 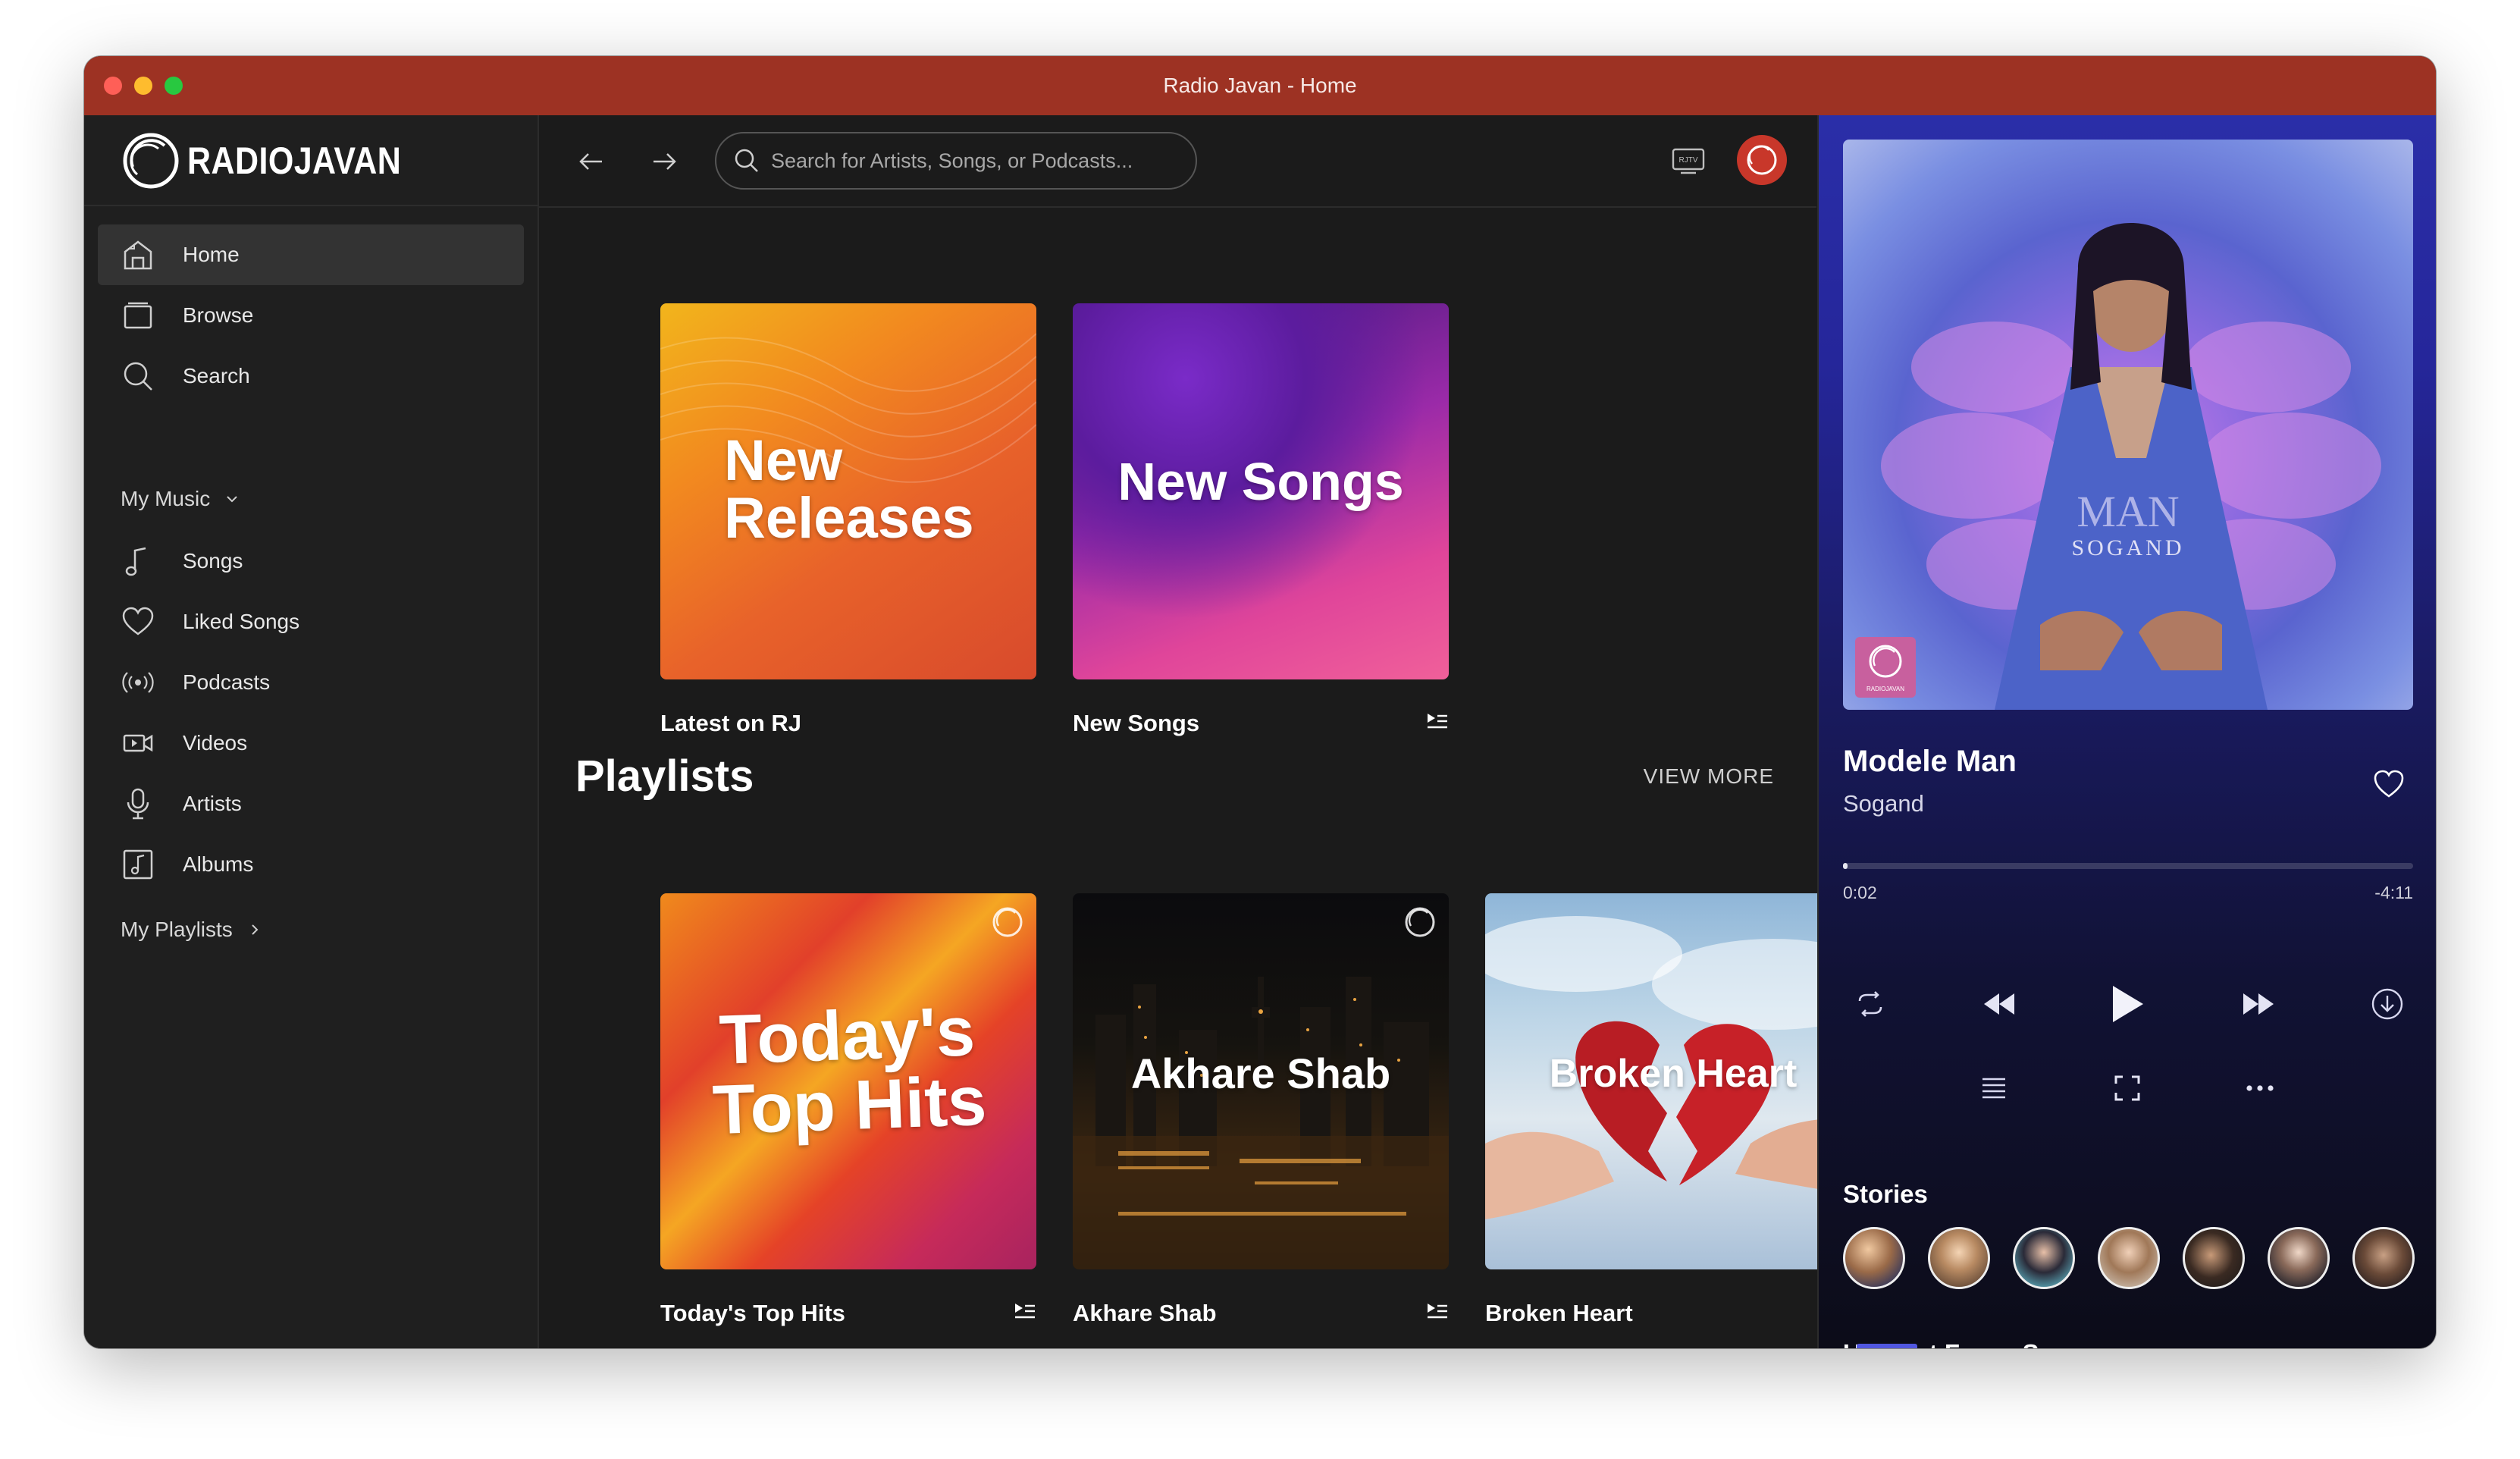 I want to click on download-icon, so click(x=2387, y=1004).